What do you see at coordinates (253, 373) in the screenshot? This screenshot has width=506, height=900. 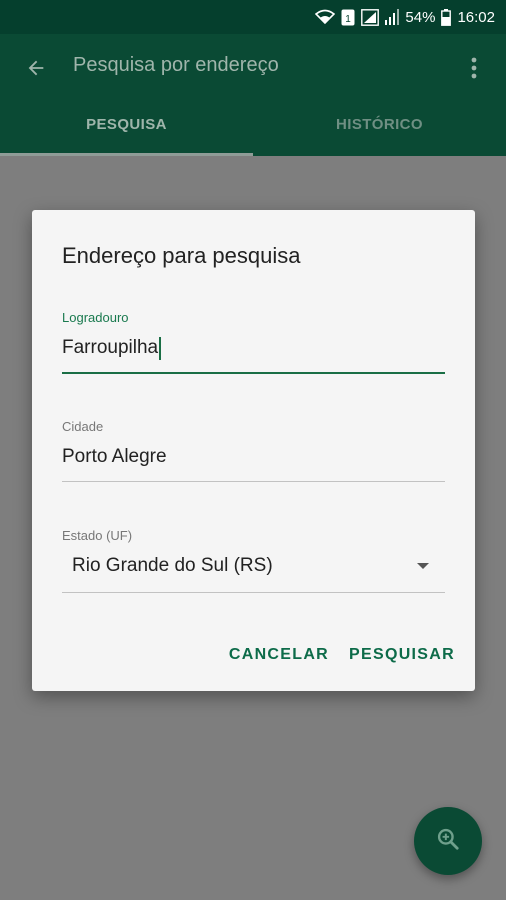 I see `logradouro-underline` at bounding box center [253, 373].